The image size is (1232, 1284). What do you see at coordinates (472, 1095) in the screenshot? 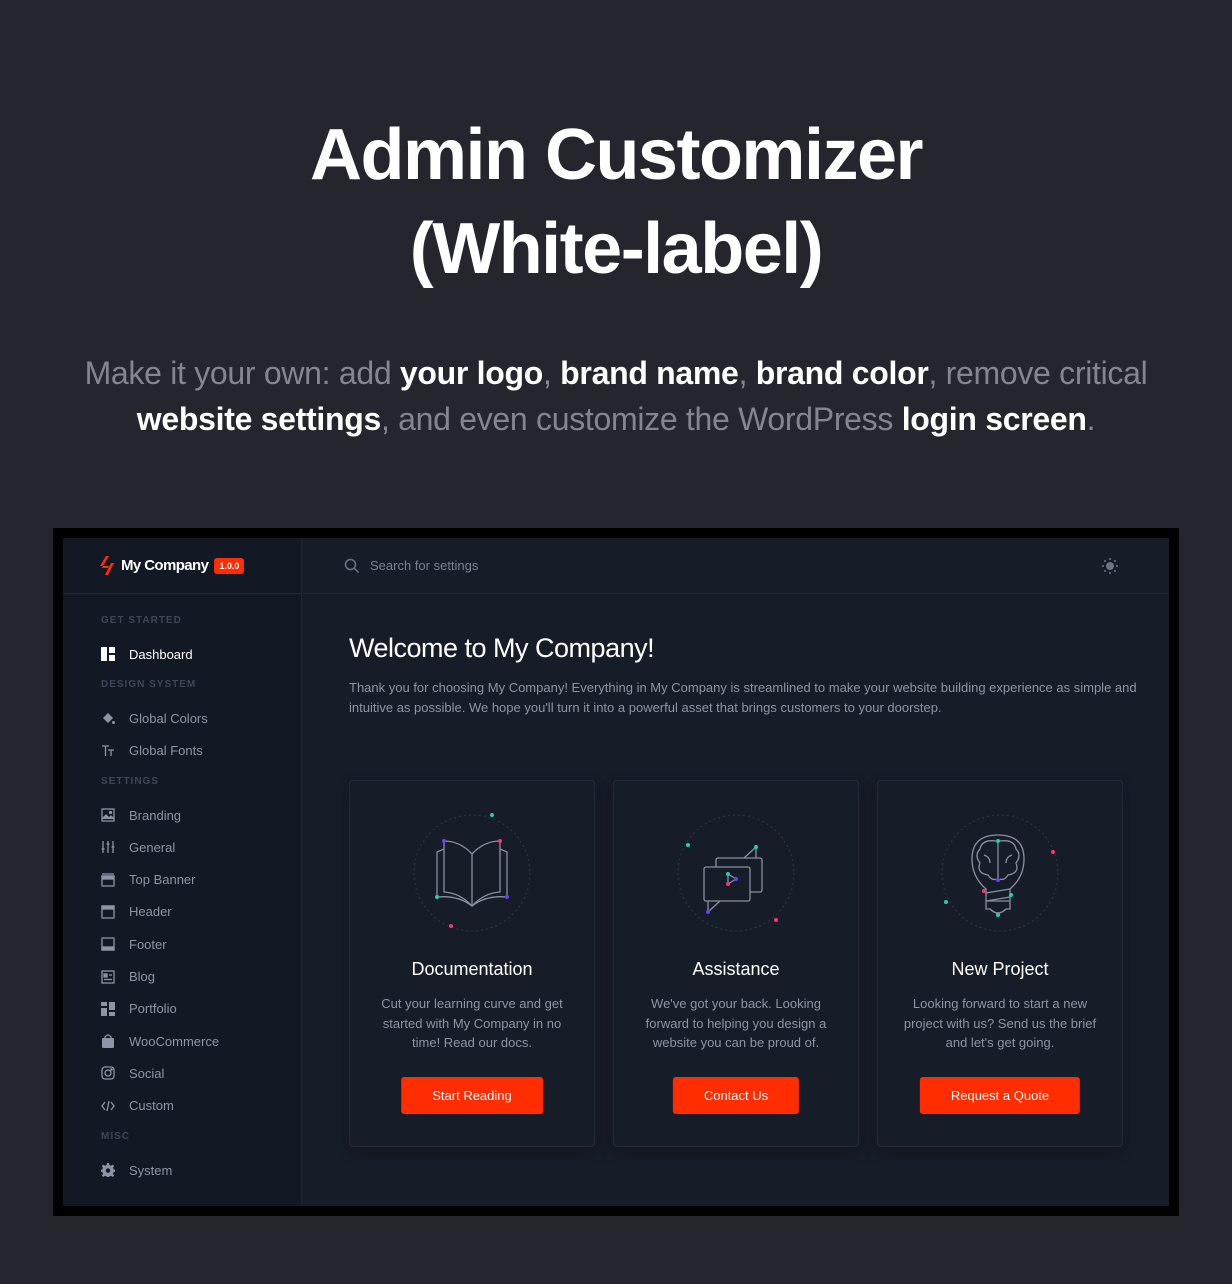
I see `start-reading-button: Start Reading` at bounding box center [472, 1095].